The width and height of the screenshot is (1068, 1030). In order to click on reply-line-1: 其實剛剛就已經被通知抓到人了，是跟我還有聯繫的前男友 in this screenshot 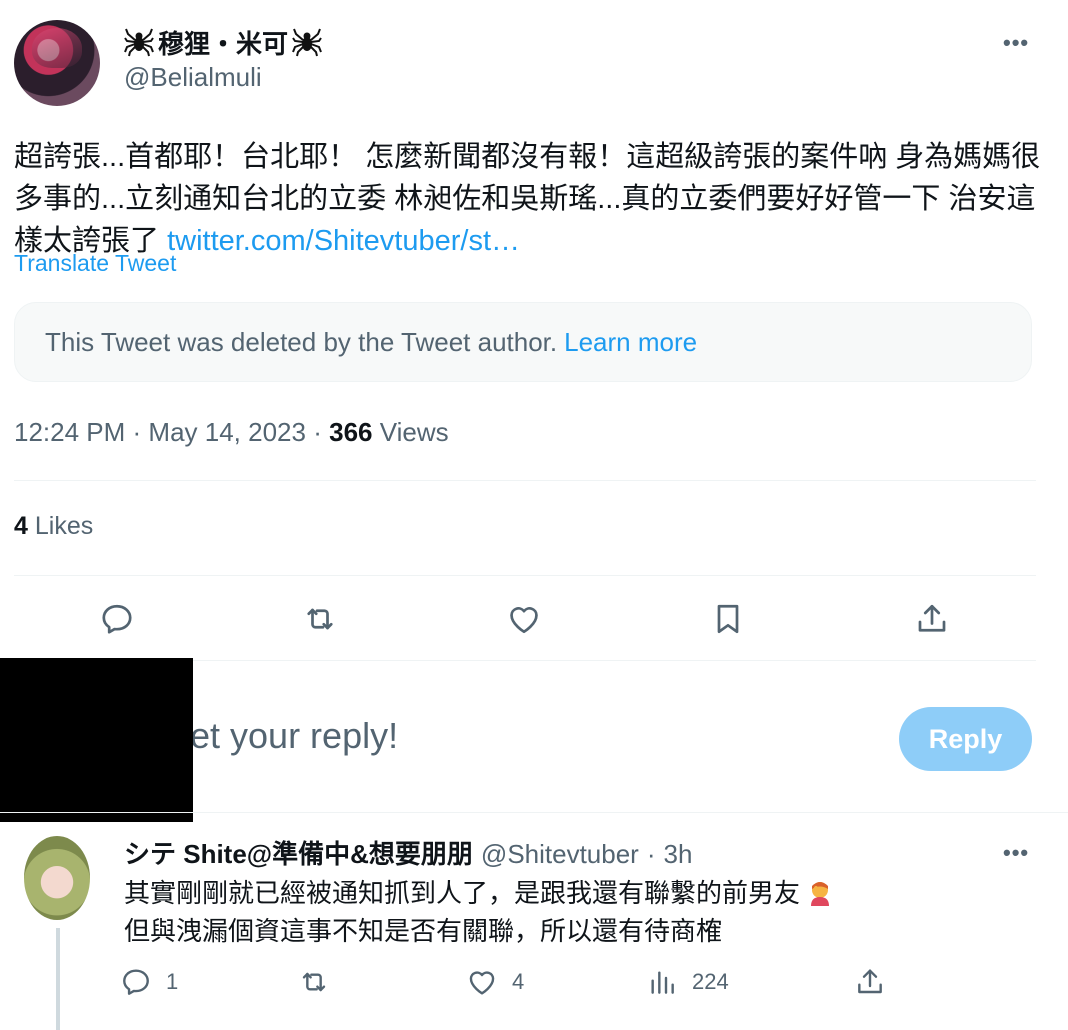, I will do `click(462, 893)`.